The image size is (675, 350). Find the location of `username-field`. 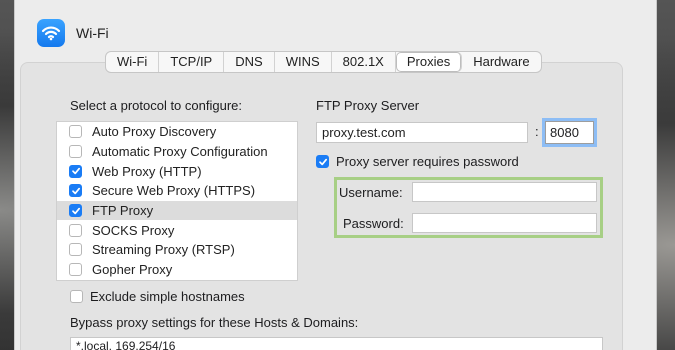

username-field is located at coordinates (504, 192).